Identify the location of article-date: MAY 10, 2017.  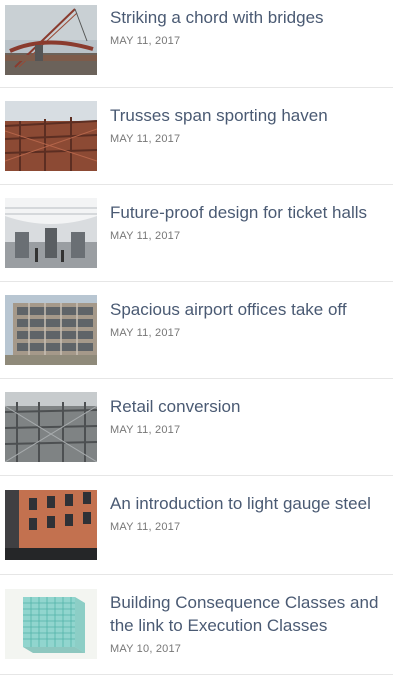
(146, 649).